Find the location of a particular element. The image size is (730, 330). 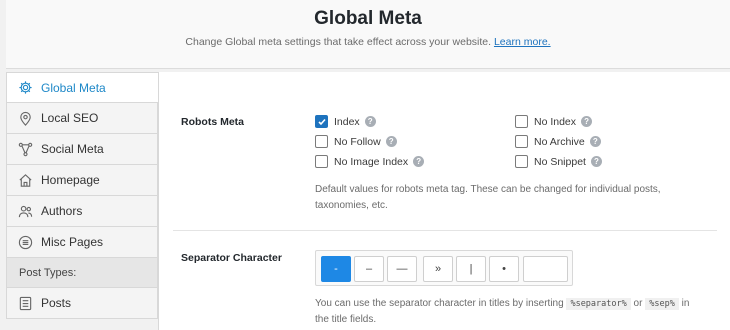

location-pin-icon is located at coordinates (25, 118).